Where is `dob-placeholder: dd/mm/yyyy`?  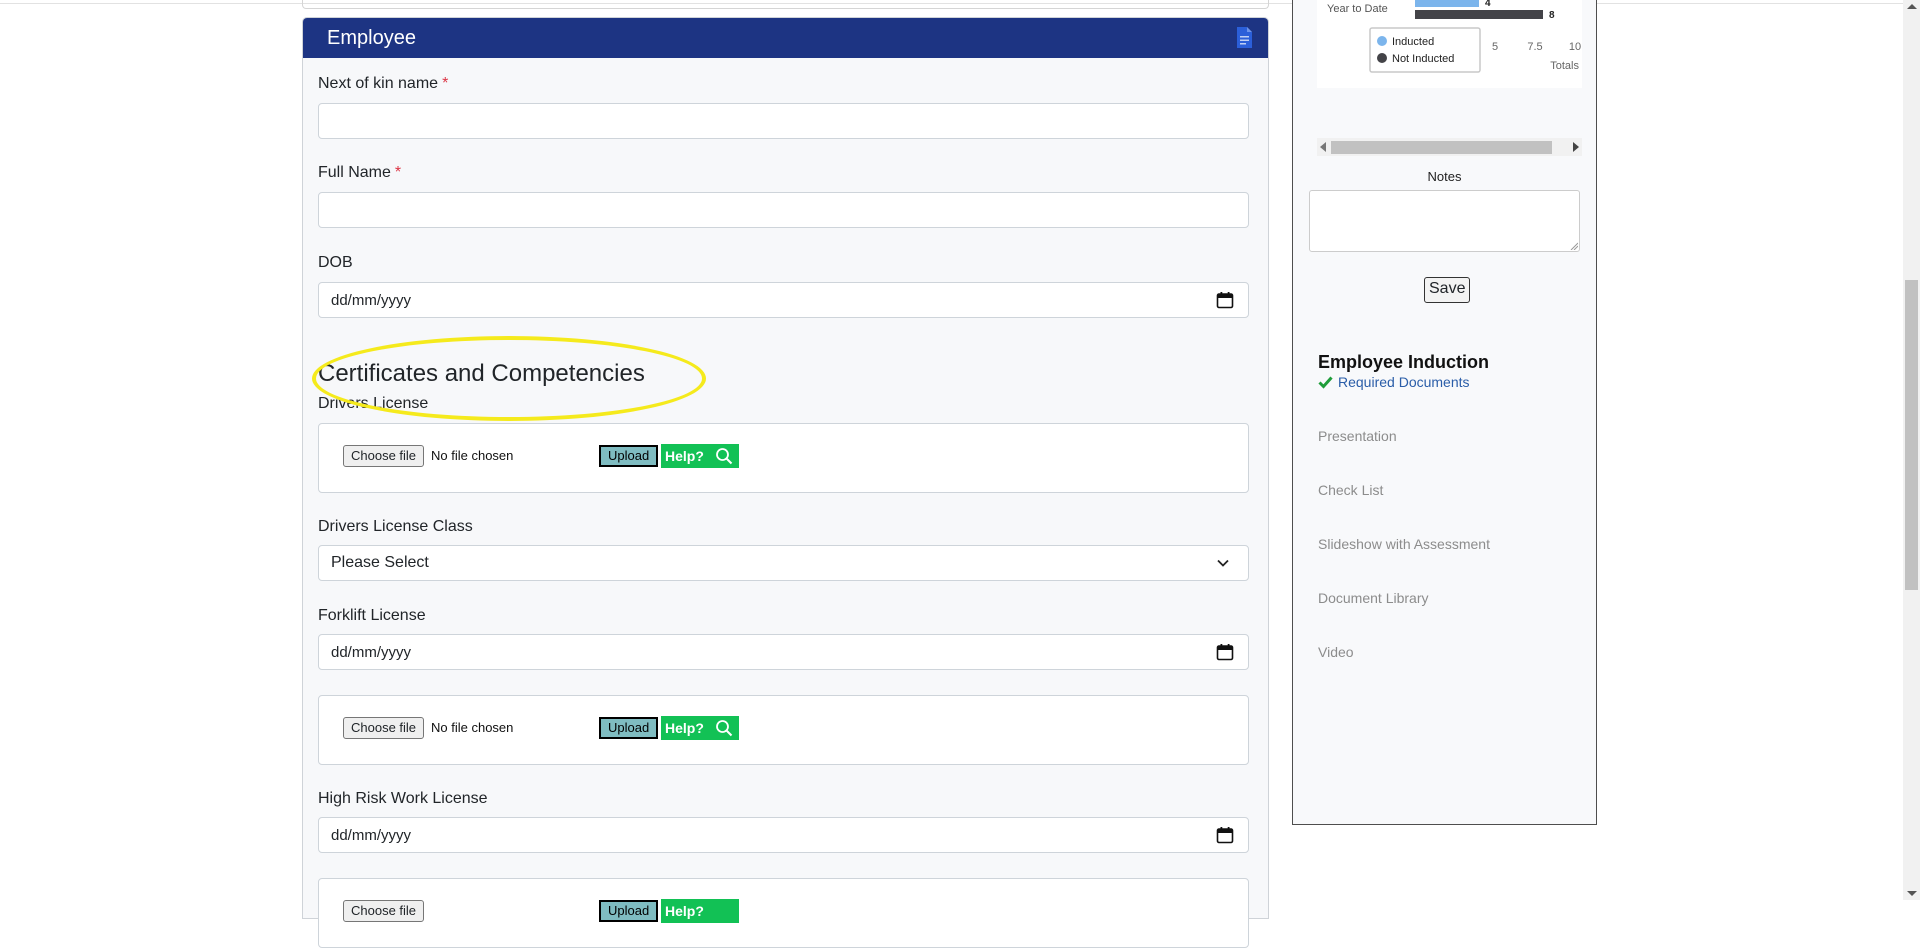
dob-placeholder: dd/mm/yyyy is located at coordinates (371, 300).